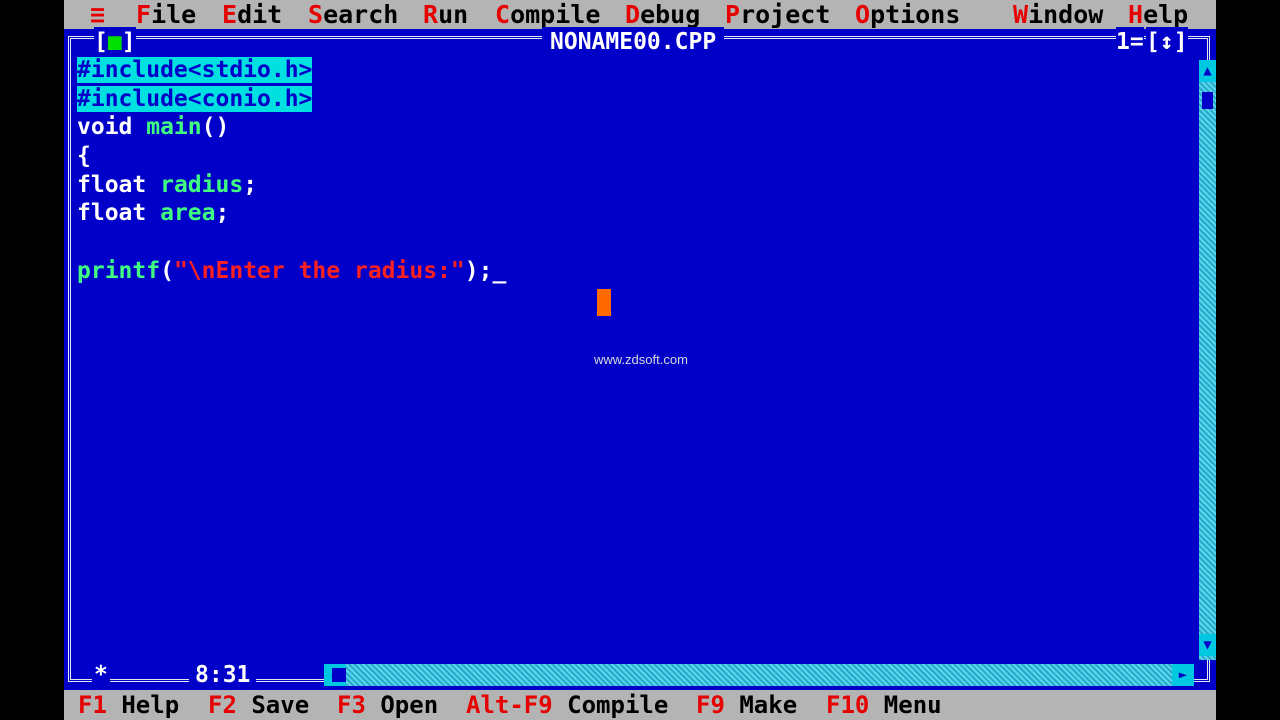  What do you see at coordinates (92, 705) in the screenshot?
I see `status-key: F1` at bounding box center [92, 705].